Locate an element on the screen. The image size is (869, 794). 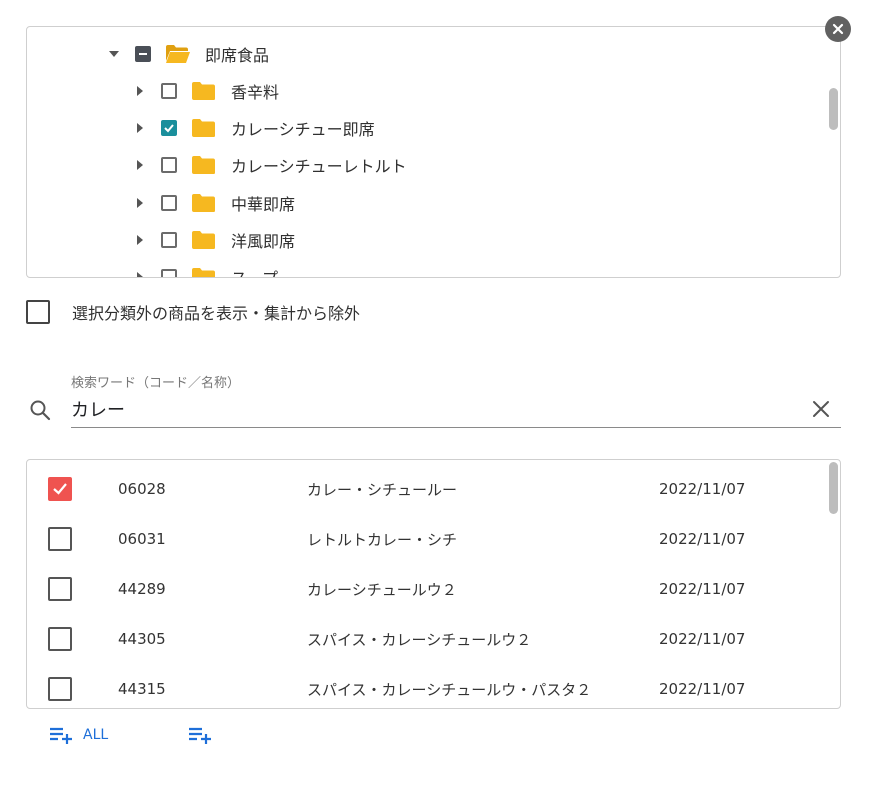
add-selected-button is located at coordinates (201, 735).